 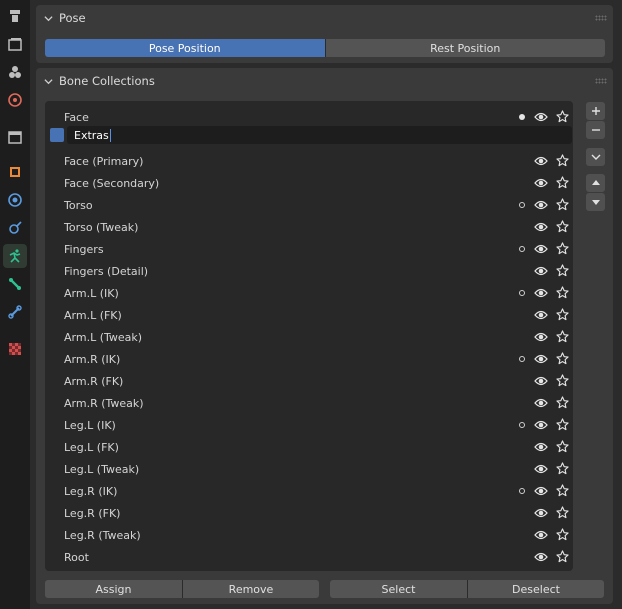 I want to click on bone-collection-row: Fingers (Detail), so click(x=309, y=271).